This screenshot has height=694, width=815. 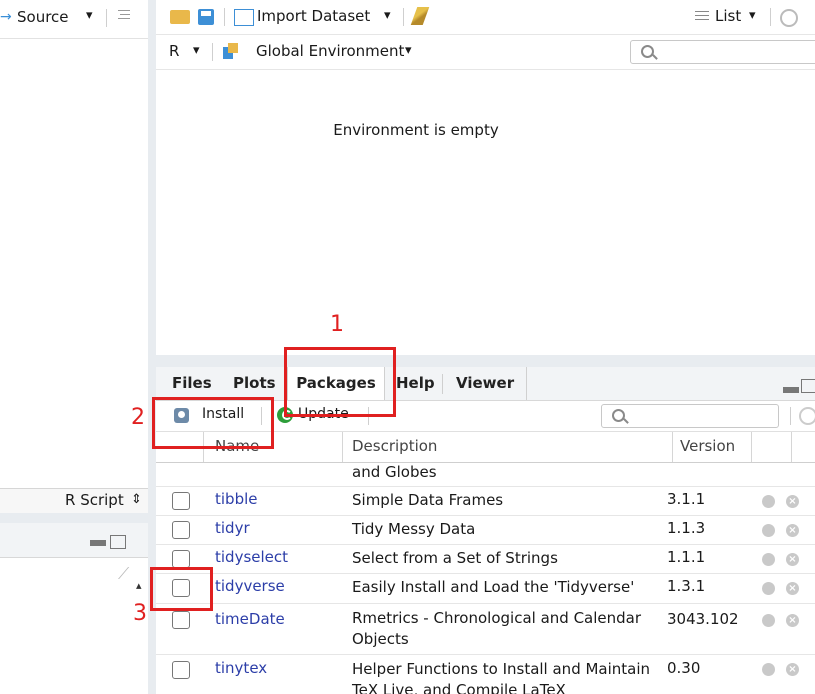 What do you see at coordinates (690, 416) in the screenshot?
I see `packages-search-input` at bounding box center [690, 416].